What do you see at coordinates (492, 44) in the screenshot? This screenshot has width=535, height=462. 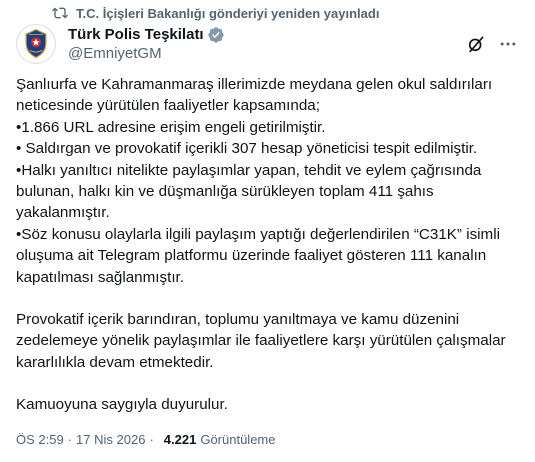 I see `post-actions` at bounding box center [492, 44].